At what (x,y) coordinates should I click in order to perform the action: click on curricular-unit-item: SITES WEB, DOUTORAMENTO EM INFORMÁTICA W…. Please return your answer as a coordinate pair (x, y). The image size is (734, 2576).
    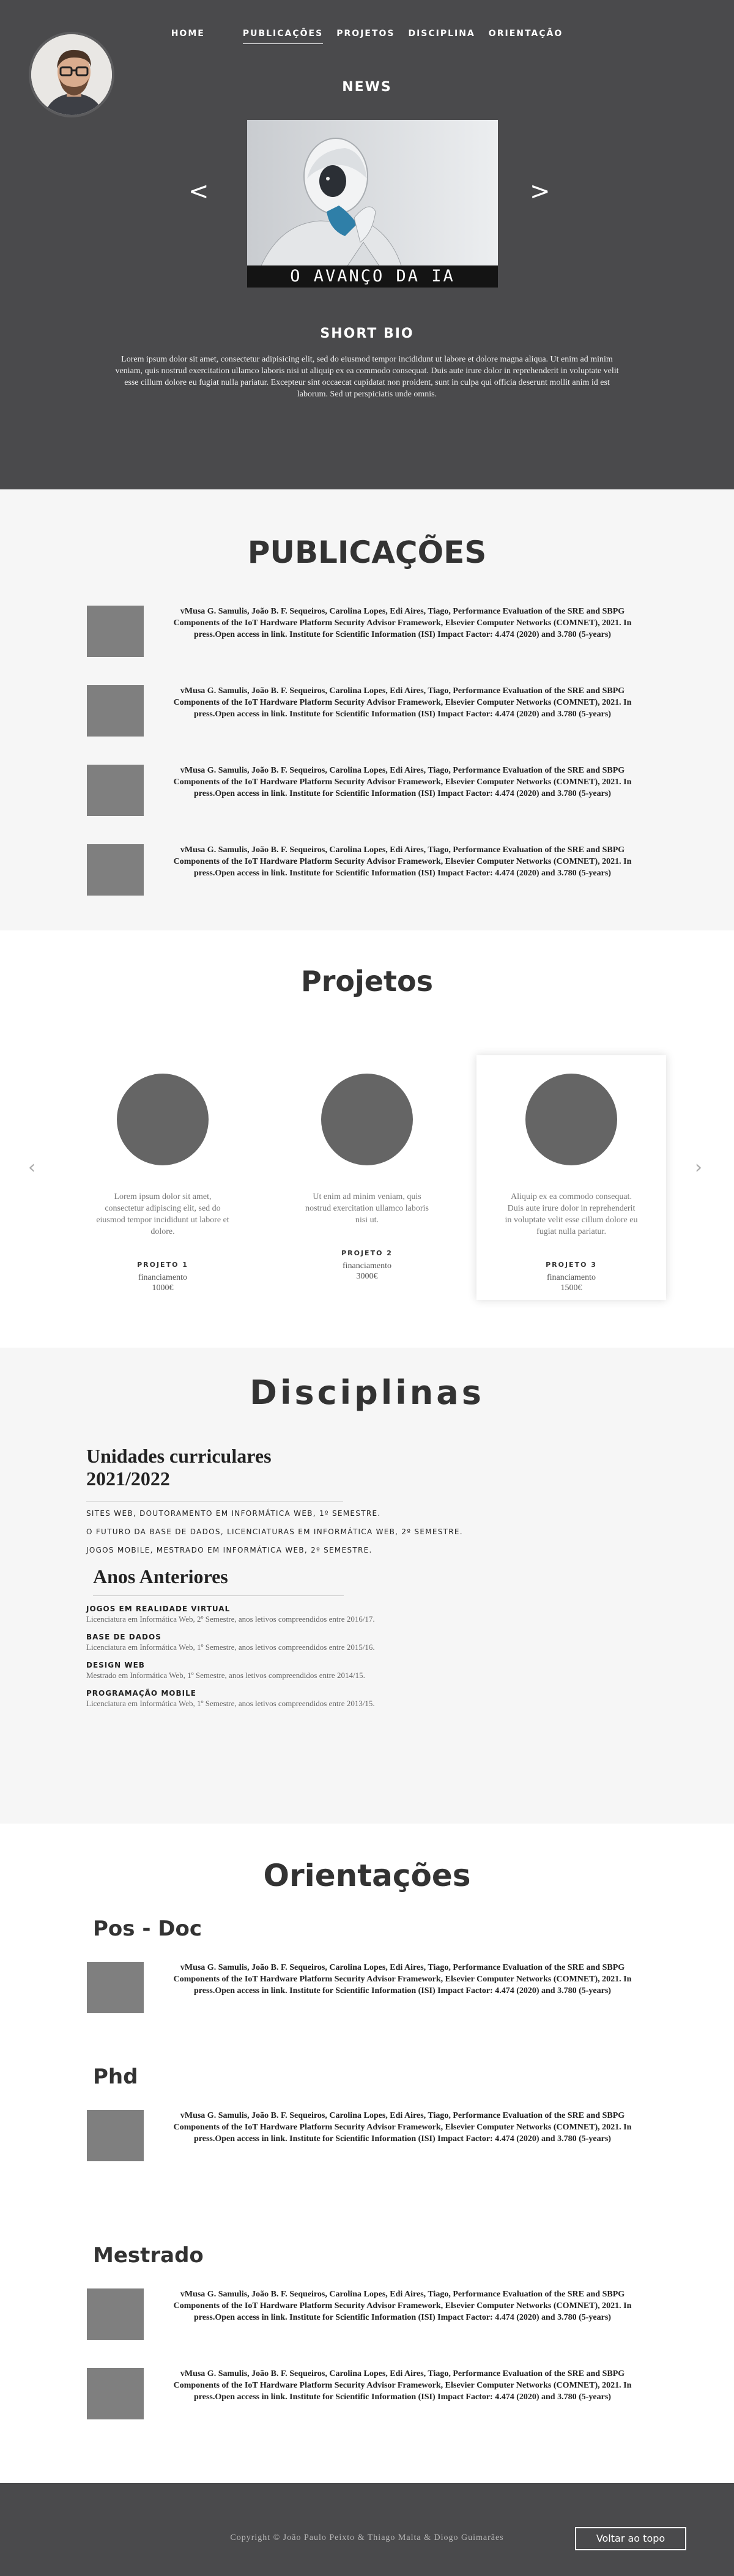
    Looking at the image, I should click on (233, 1513).